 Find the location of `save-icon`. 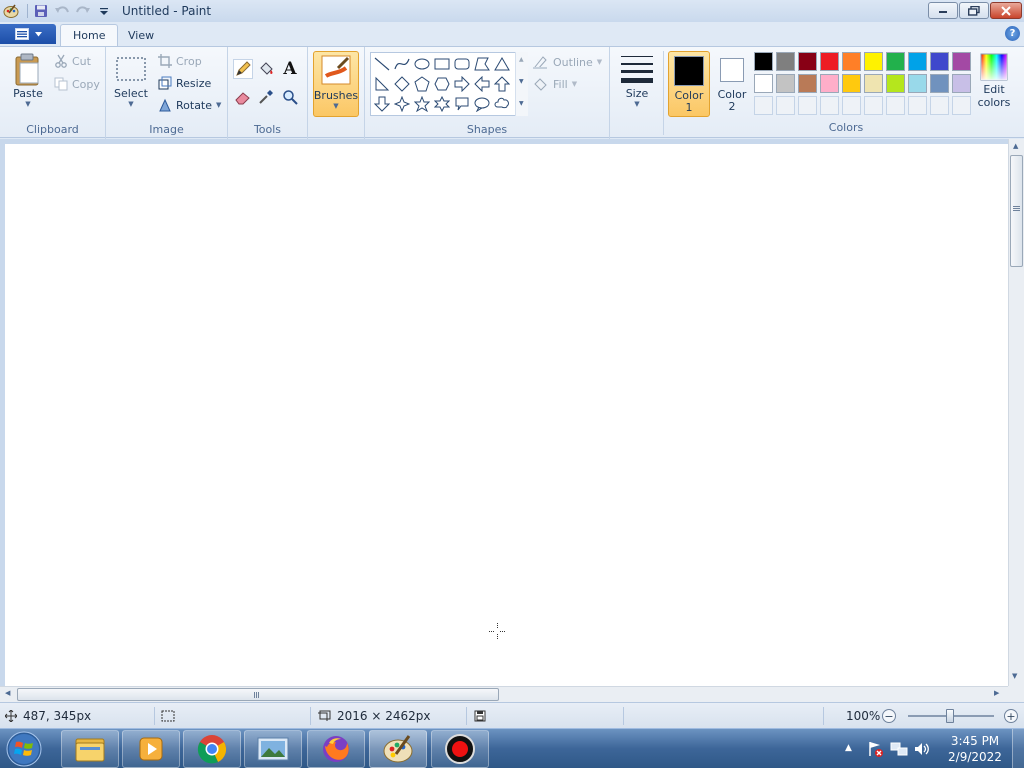

save-icon is located at coordinates (41, 11).